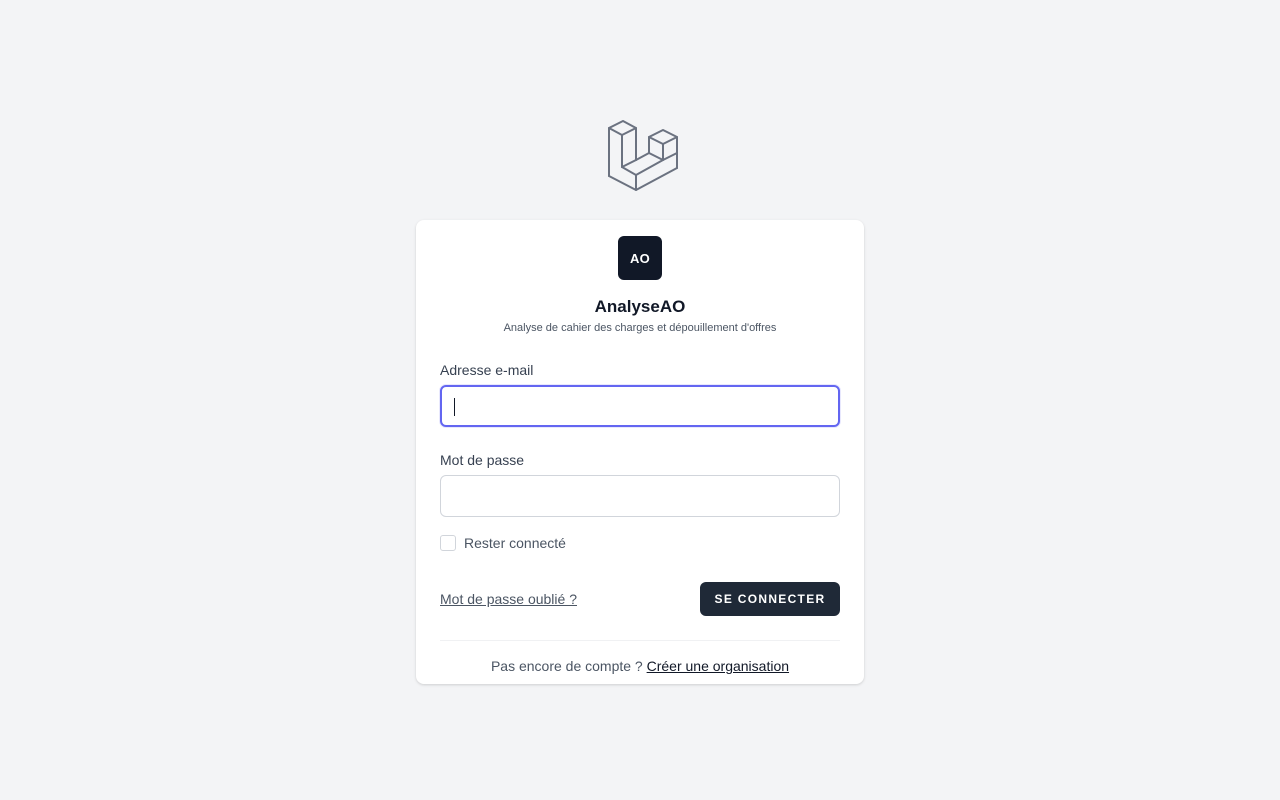 This screenshot has width=1280, height=800. What do you see at coordinates (568, 666) in the screenshot?
I see `signup-prompt: Pas encore de compte ?` at bounding box center [568, 666].